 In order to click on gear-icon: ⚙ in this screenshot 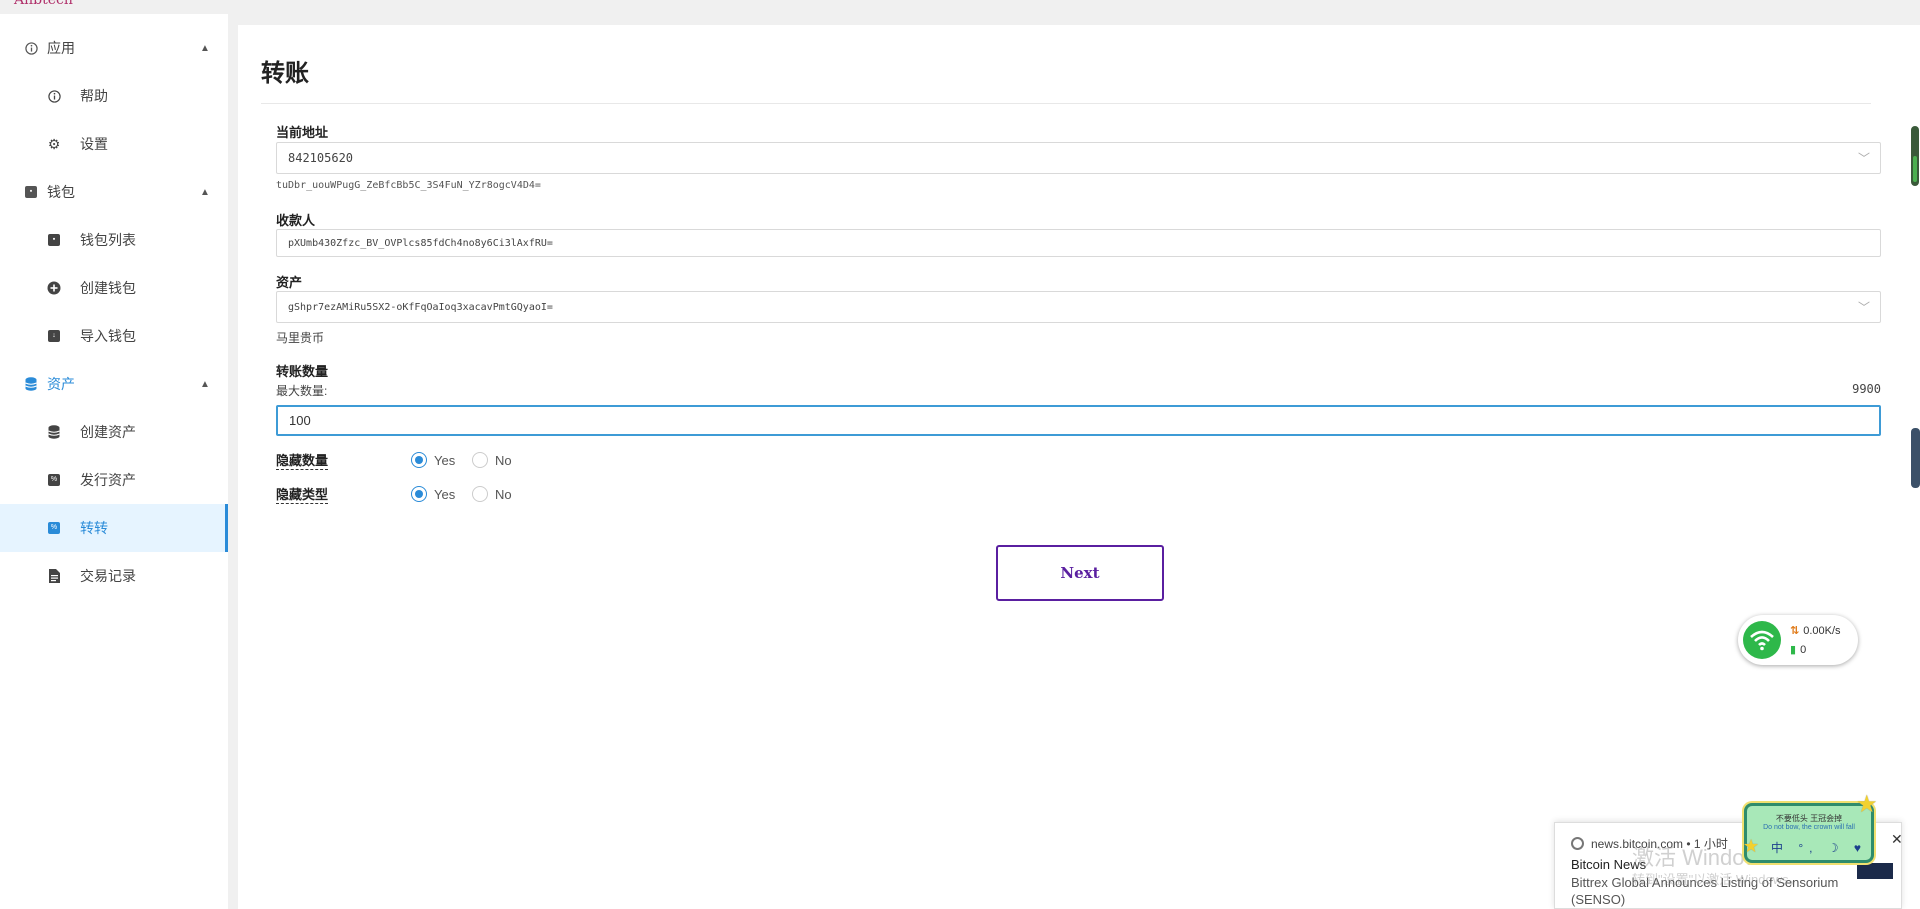, I will do `click(54, 143)`.